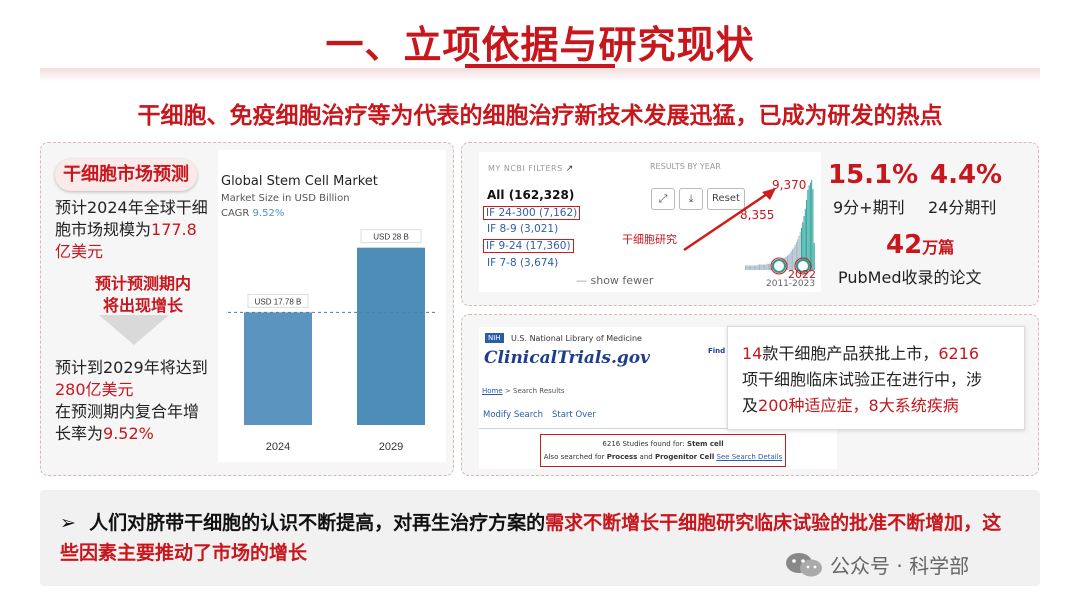 The height and width of the screenshot is (609, 1080). Describe the element at coordinates (716, 351) in the screenshot. I see `find-link: Find` at that location.